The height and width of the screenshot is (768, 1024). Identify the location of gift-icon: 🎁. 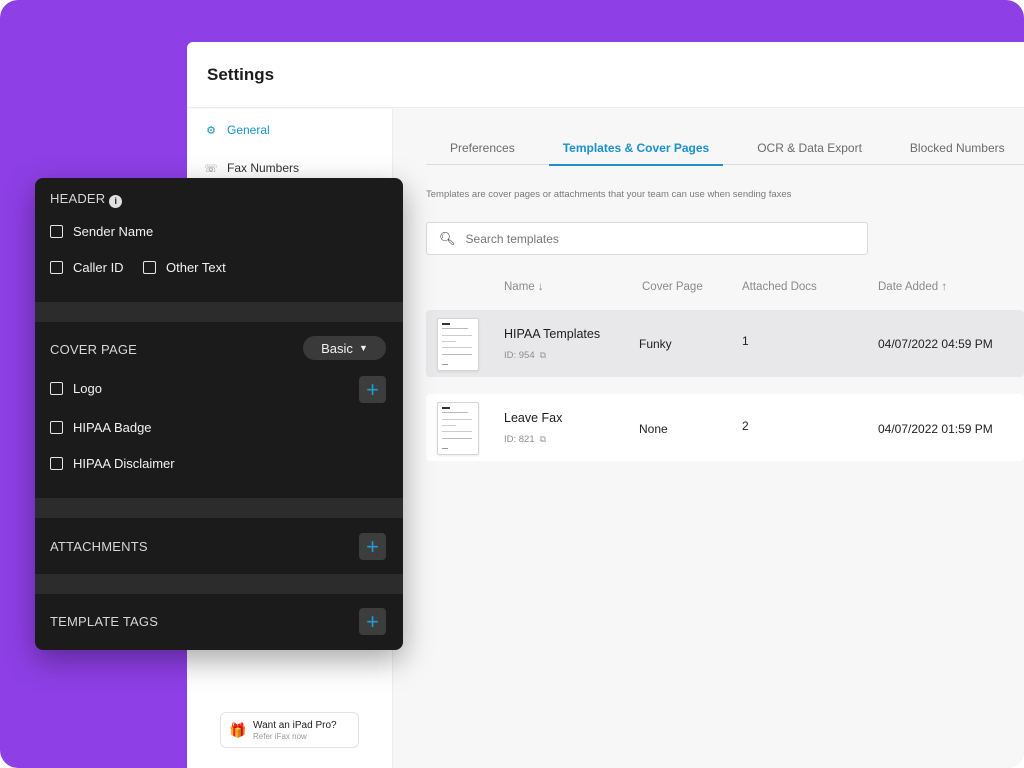
(238, 730).